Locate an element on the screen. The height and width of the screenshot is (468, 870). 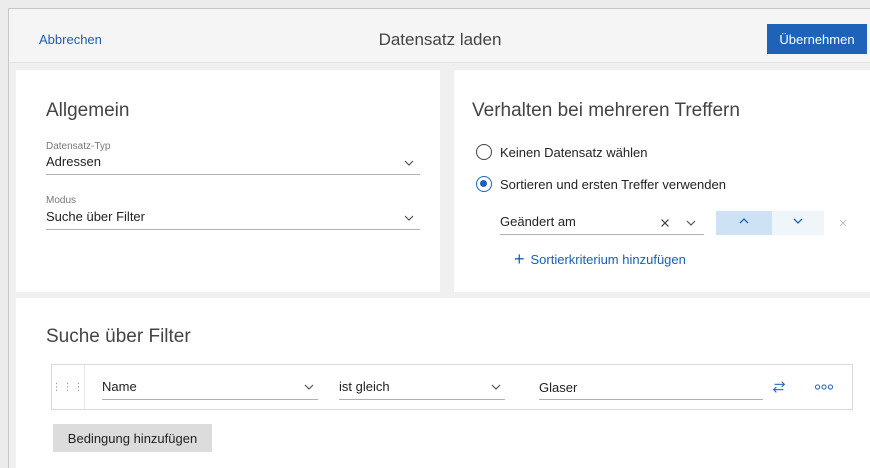
sort-descending-button is located at coordinates (798, 223).